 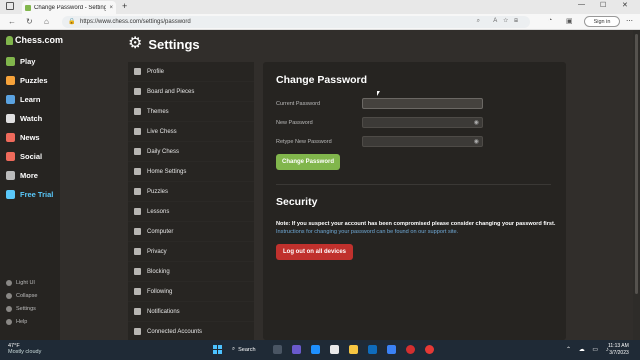 What do you see at coordinates (10, 194) in the screenshot?
I see `free-trial-icon` at bounding box center [10, 194].